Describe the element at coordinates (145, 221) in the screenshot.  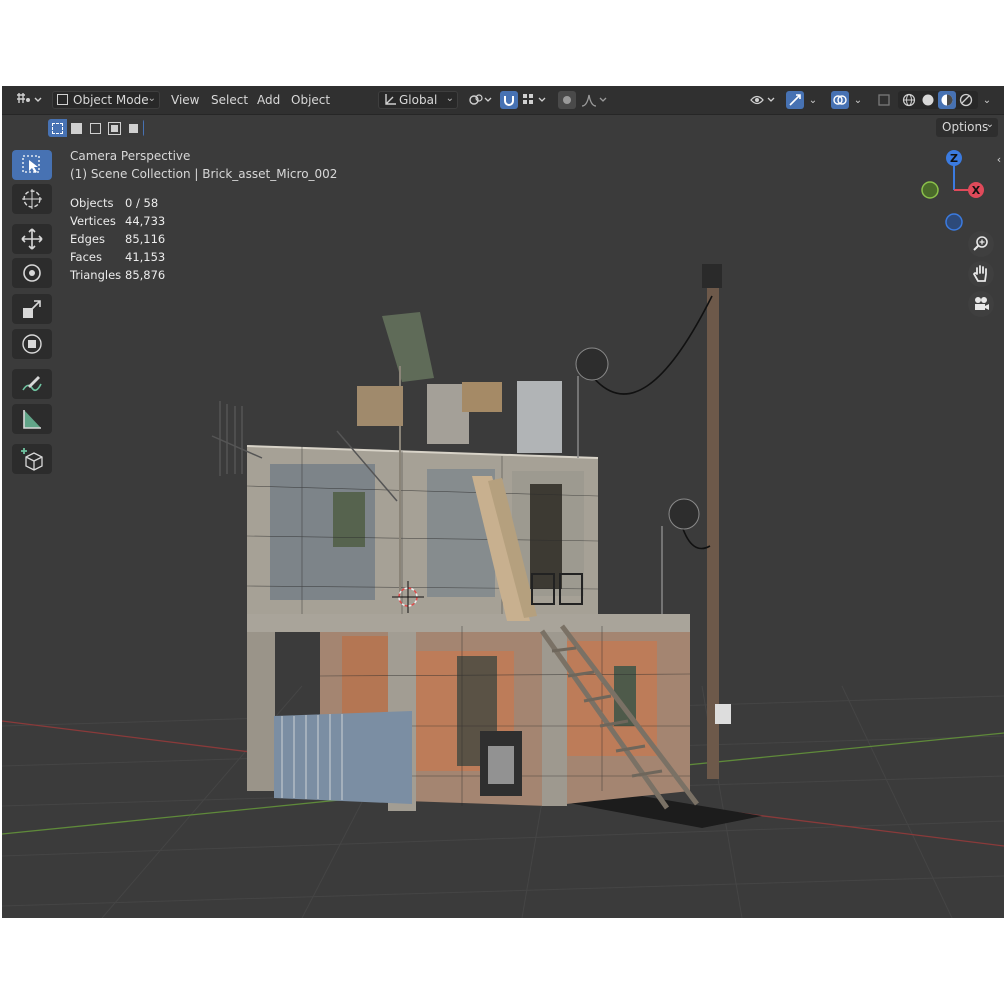
I see `stat-value: 44,733` at that location.